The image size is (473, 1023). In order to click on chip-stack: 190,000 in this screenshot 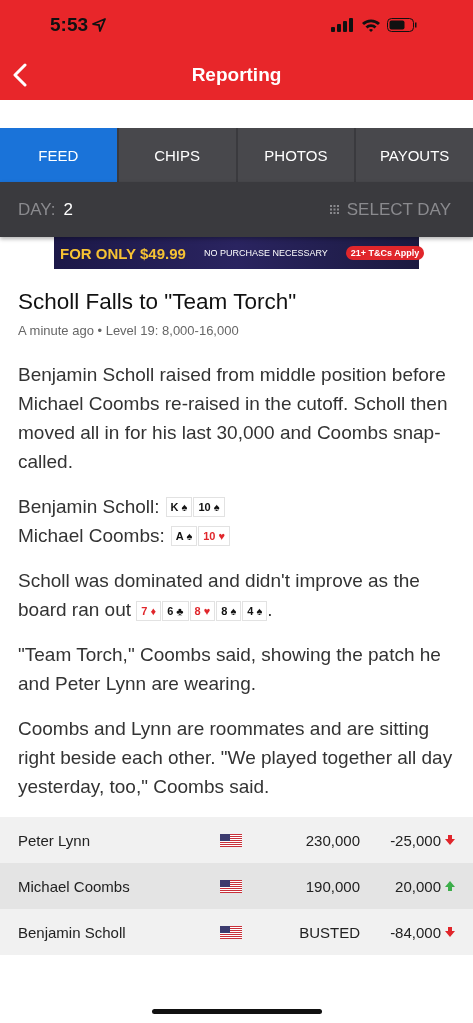, I will do `click(332, 886)`.